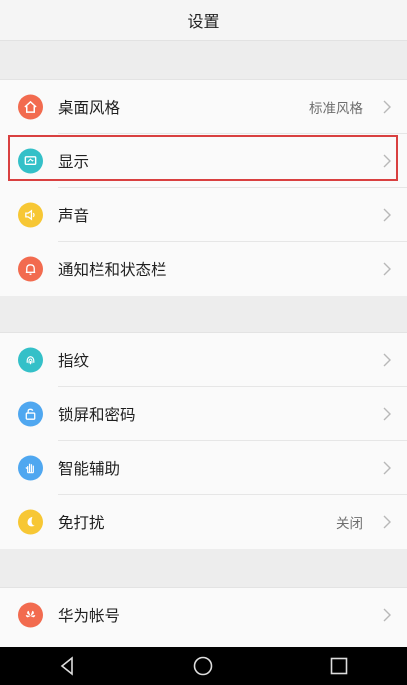 The height and width of the screenshot is (685, 407). What do you see at coordinates (97, 415) in the screenshot?
I see `settings-item-label: 锁屏和密码` at bounding box center [97, 415].